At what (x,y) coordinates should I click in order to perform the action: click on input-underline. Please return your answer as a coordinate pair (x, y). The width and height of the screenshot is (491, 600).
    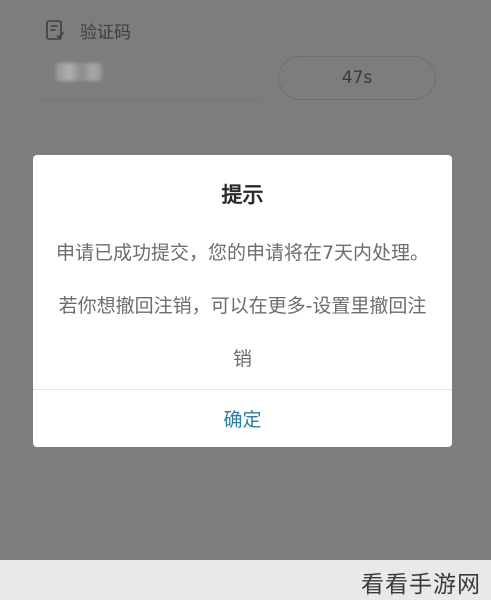
    Looking at the image, I should click on (150, 100).